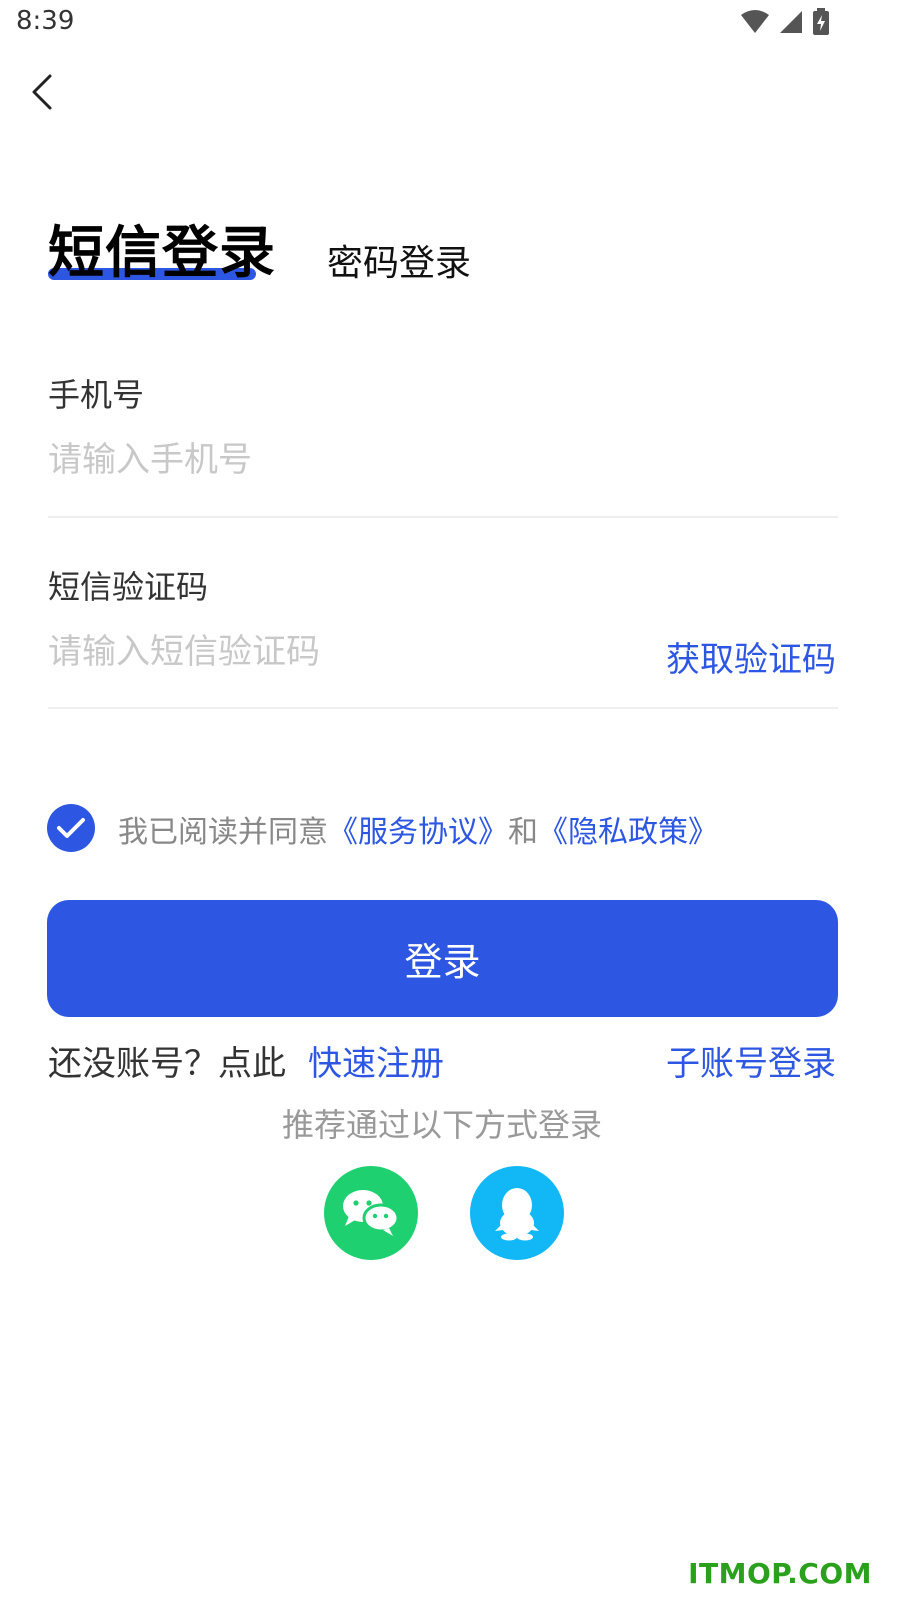 The image size is (900, 1600). Describe the element at coordinates (45, 21) in the screenshot. I see `status-time: 8:39` at that location.